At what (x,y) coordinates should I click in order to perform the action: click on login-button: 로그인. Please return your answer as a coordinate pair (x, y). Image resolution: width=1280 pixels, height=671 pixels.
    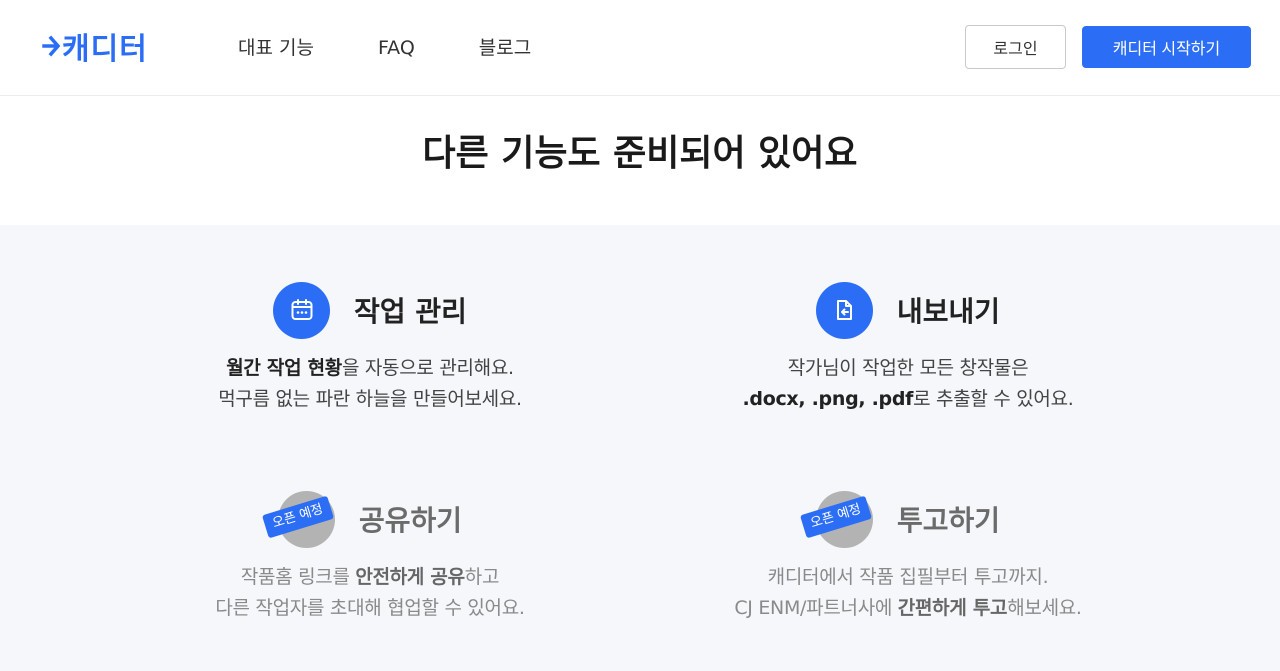
    Looking at the image, I should click on (1015, 47).